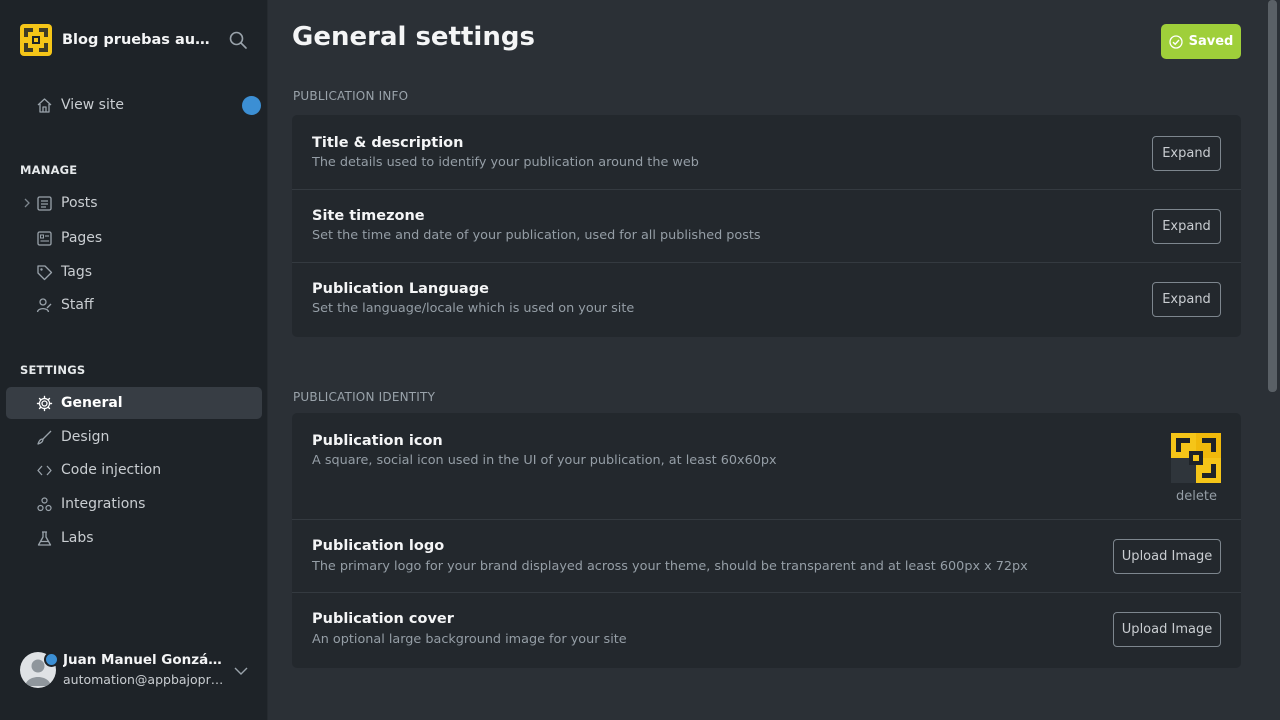 This screenshot has width=1280, height=720. What do you see at coordinates (36, 40) in the screenshot?
I see `site-logo` at bounding box center [36, 40].